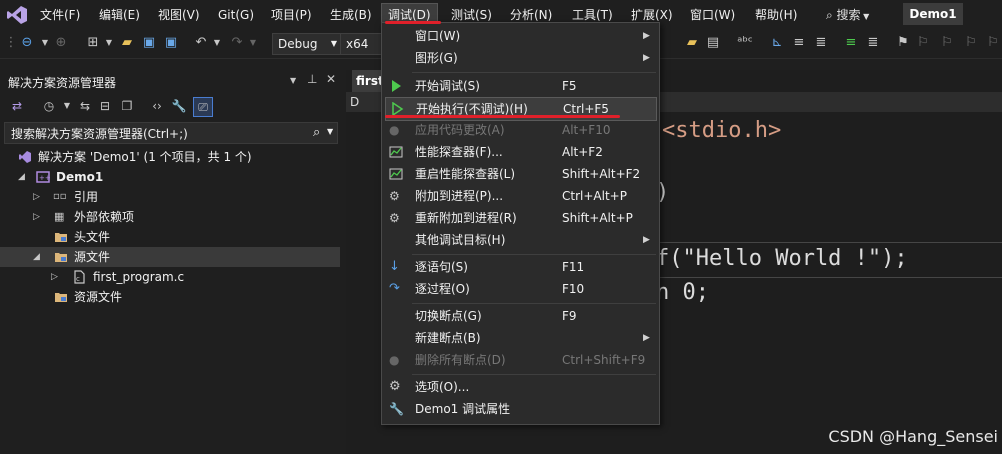 This screenshot has width=1002, height=454. Describe the element at coordinates (520, 267) in the screenshot. I see `menu-item-step-into: ↓ 逐语句(S) F11` at that location.